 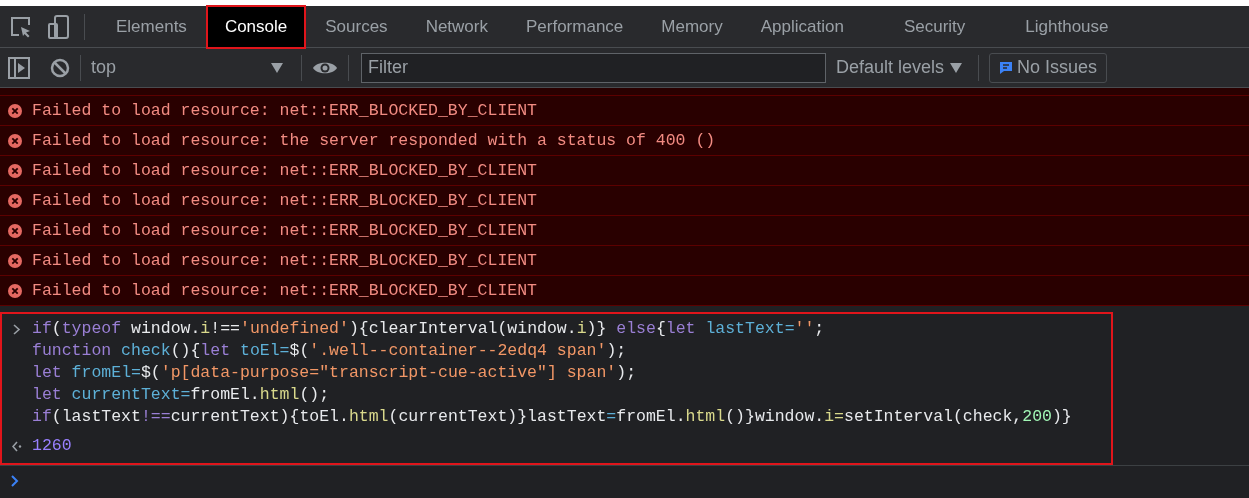 I want to click on issues-button: No Issues, so click(x=1048, y=67).